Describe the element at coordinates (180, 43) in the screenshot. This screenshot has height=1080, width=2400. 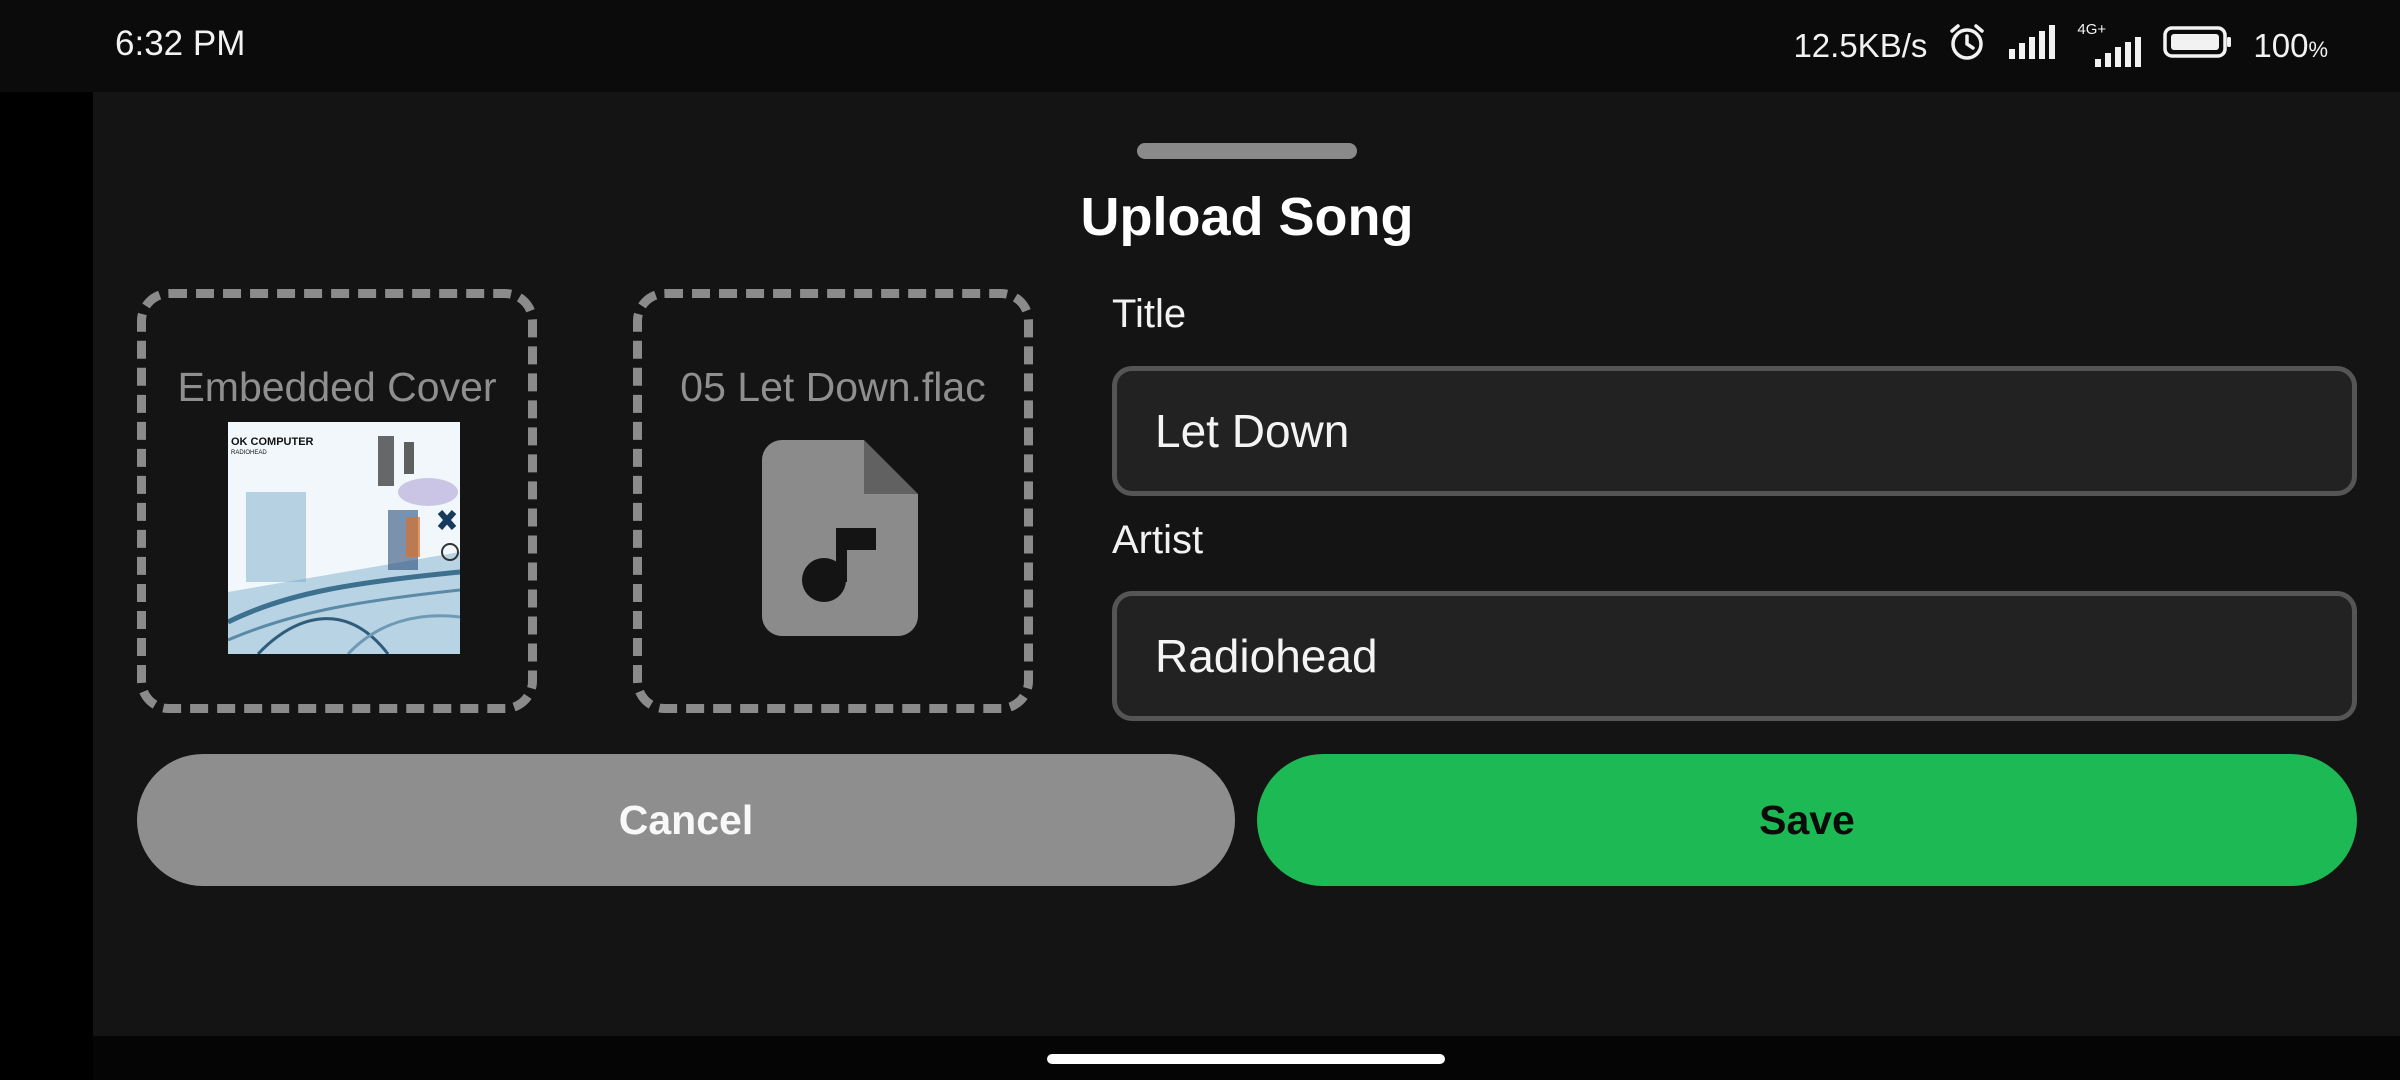
I see `status-time: 6:32 PM` at that location.